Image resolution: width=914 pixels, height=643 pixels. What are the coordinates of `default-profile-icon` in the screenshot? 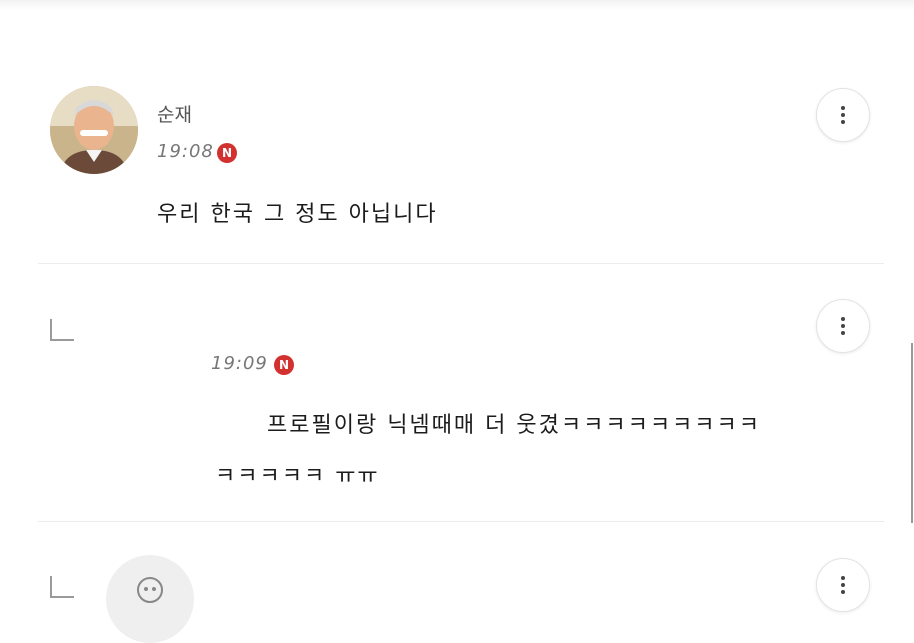 It's located at (150, 590).